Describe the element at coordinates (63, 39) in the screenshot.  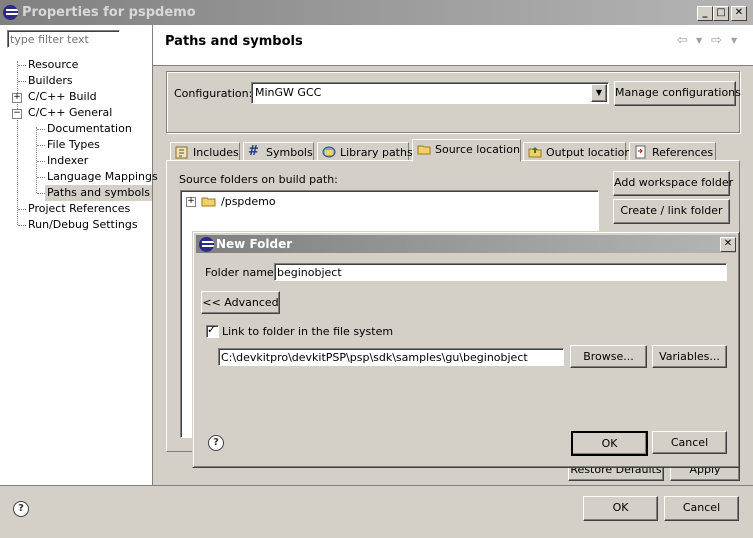
I see `filter-input` at that location.